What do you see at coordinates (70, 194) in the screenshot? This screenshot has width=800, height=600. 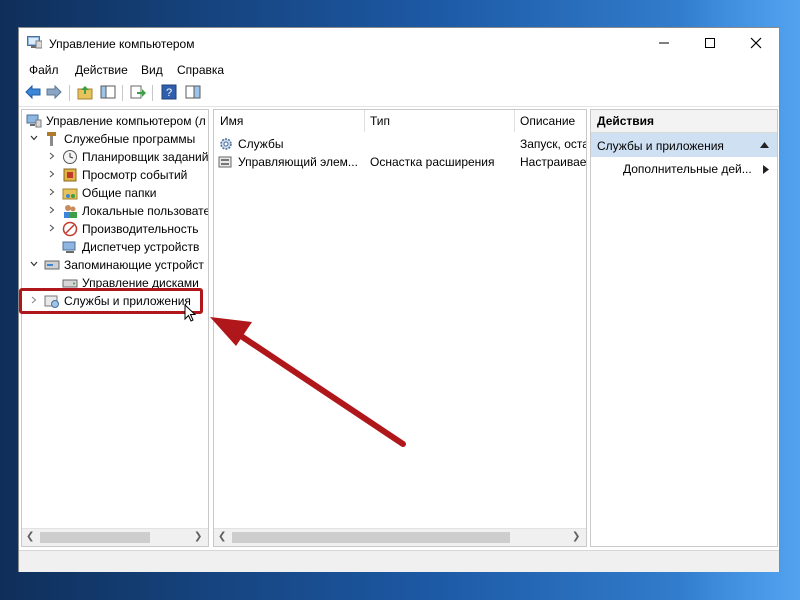 I see `shared-folder-icon` at bounding box center [70, 194].